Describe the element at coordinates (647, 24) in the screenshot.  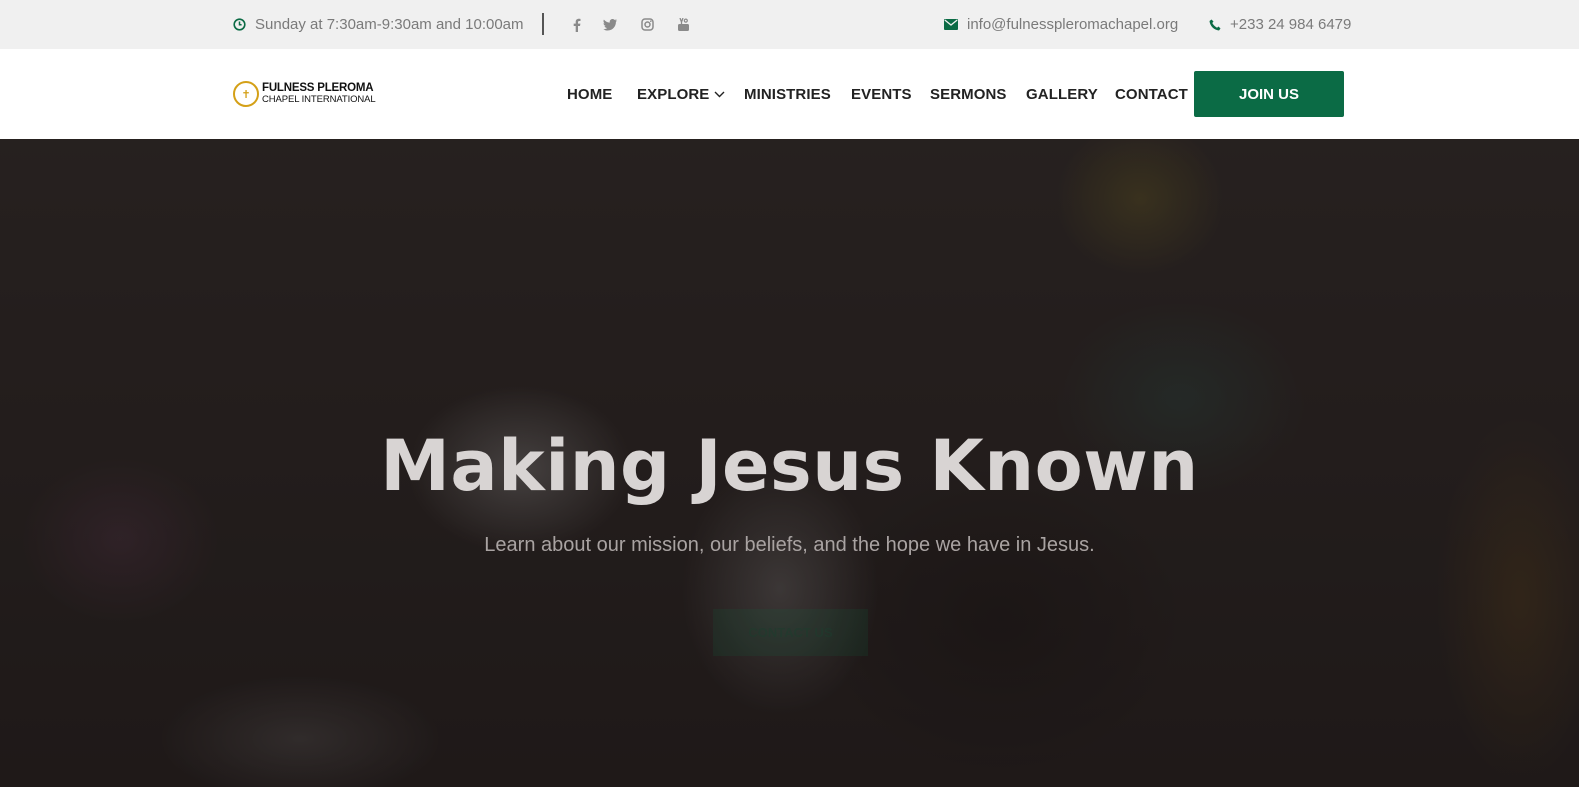
I see `instagram-icon` at that location.